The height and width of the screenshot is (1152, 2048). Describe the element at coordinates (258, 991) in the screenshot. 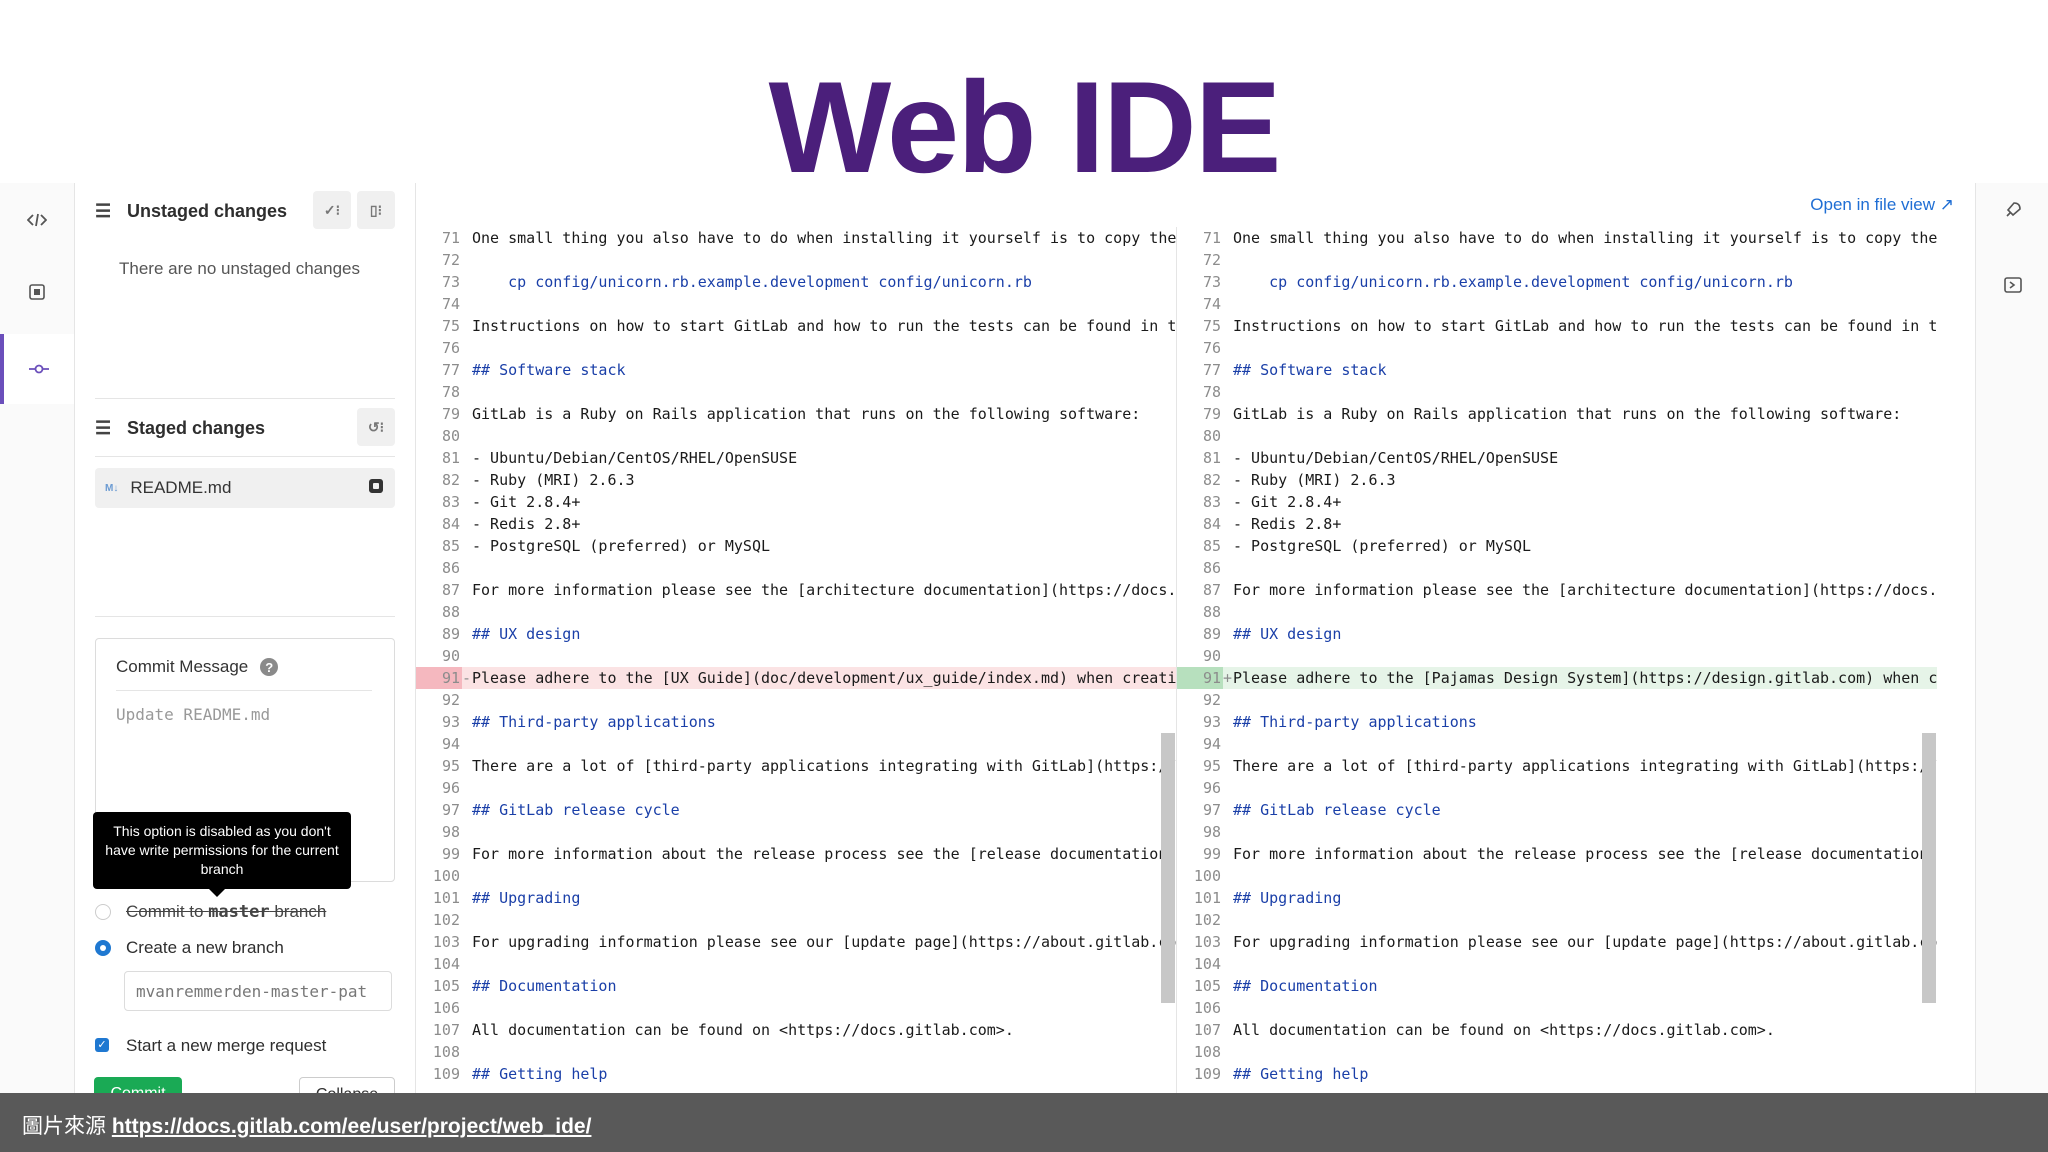

I see `branch-name-input: mvanremmerden-master-pat` at that location.